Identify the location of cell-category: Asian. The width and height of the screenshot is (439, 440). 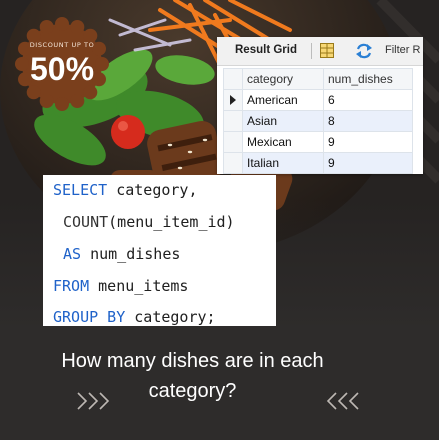
(283, 121).